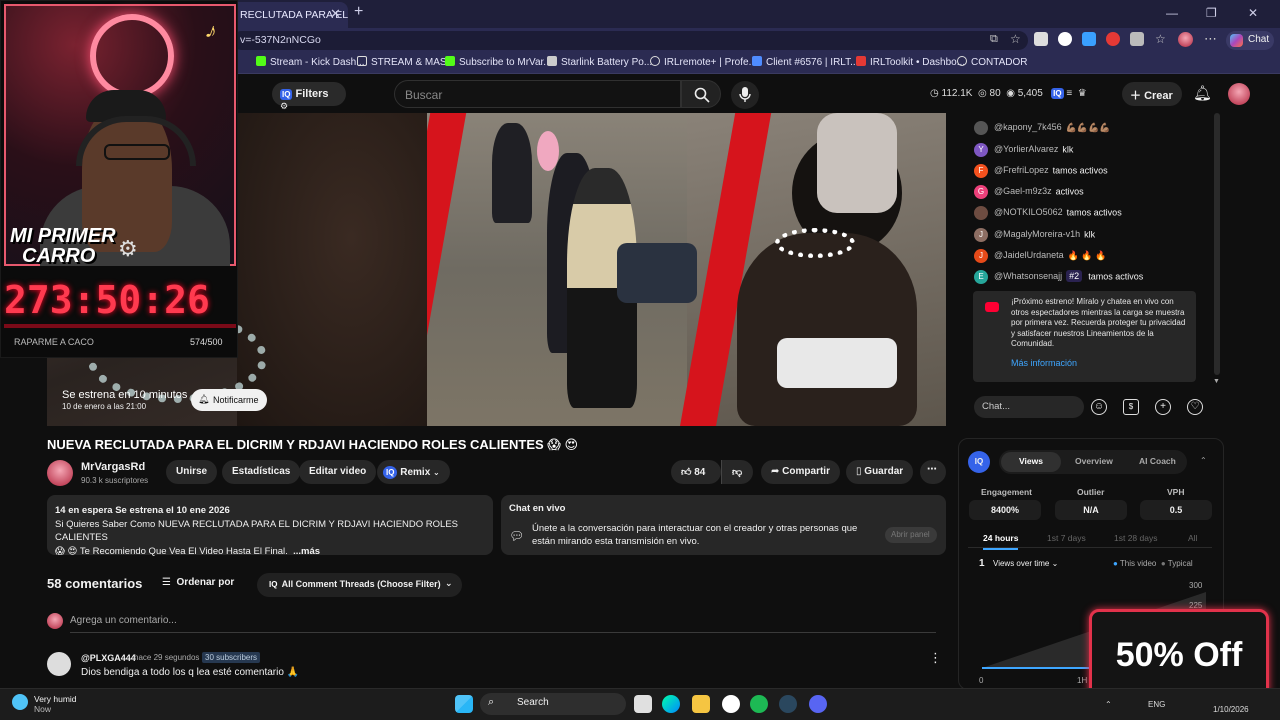 The height and width of the screenshot is (720, 1280). Describe the element at coordinates (1172, 13) in the screenshot. I see `minimize-icon: —` at that location.